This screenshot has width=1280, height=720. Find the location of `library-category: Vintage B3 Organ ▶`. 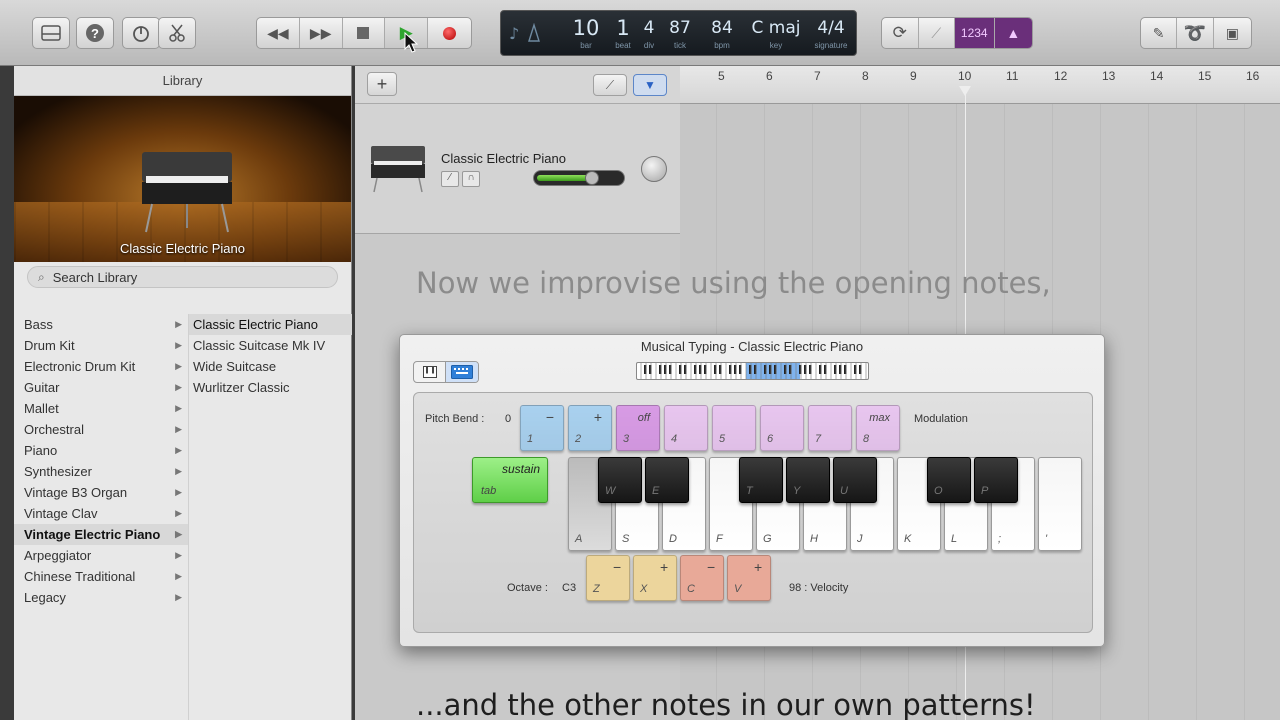

library-category: Vintage B3 Organ ▶ is located at coordinates (101, 492).